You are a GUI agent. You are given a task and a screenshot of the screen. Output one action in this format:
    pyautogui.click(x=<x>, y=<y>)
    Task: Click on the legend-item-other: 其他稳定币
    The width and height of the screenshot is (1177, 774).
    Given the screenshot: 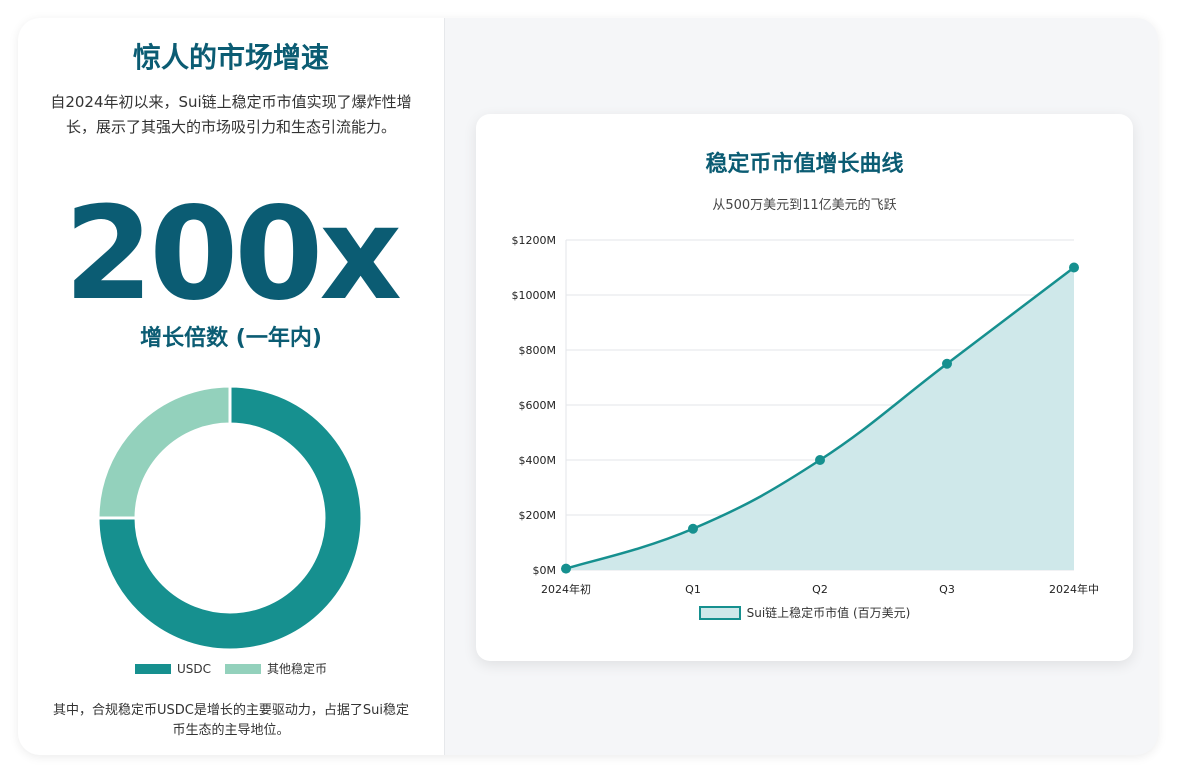 What is the action you would take?
    pyautogui.click(x=276, y=668)
    